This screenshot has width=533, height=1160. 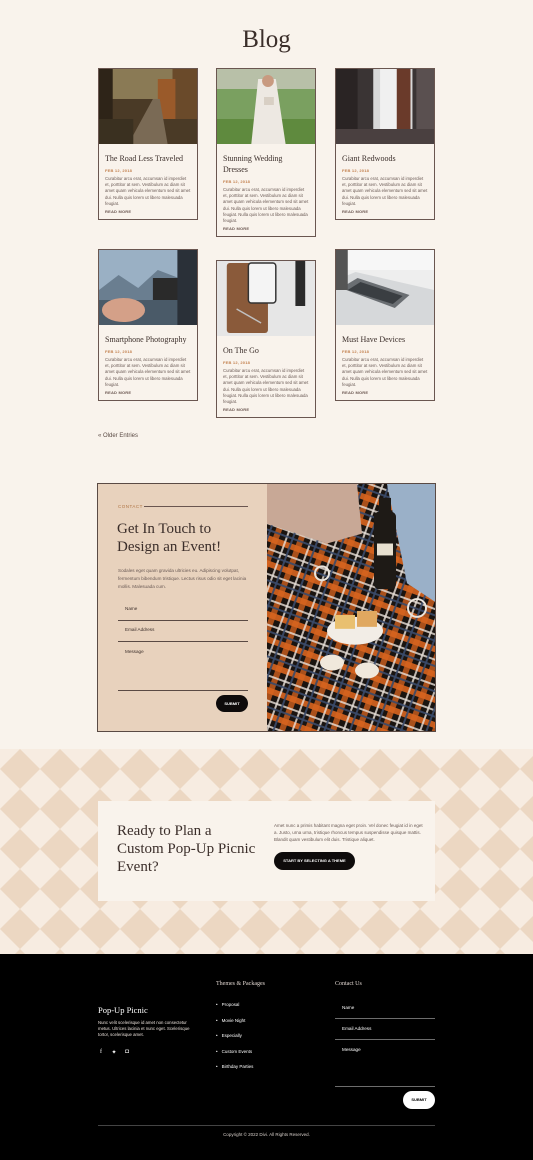 I want to click on post-title: Must Have Devices, so click(x=385, y=339).